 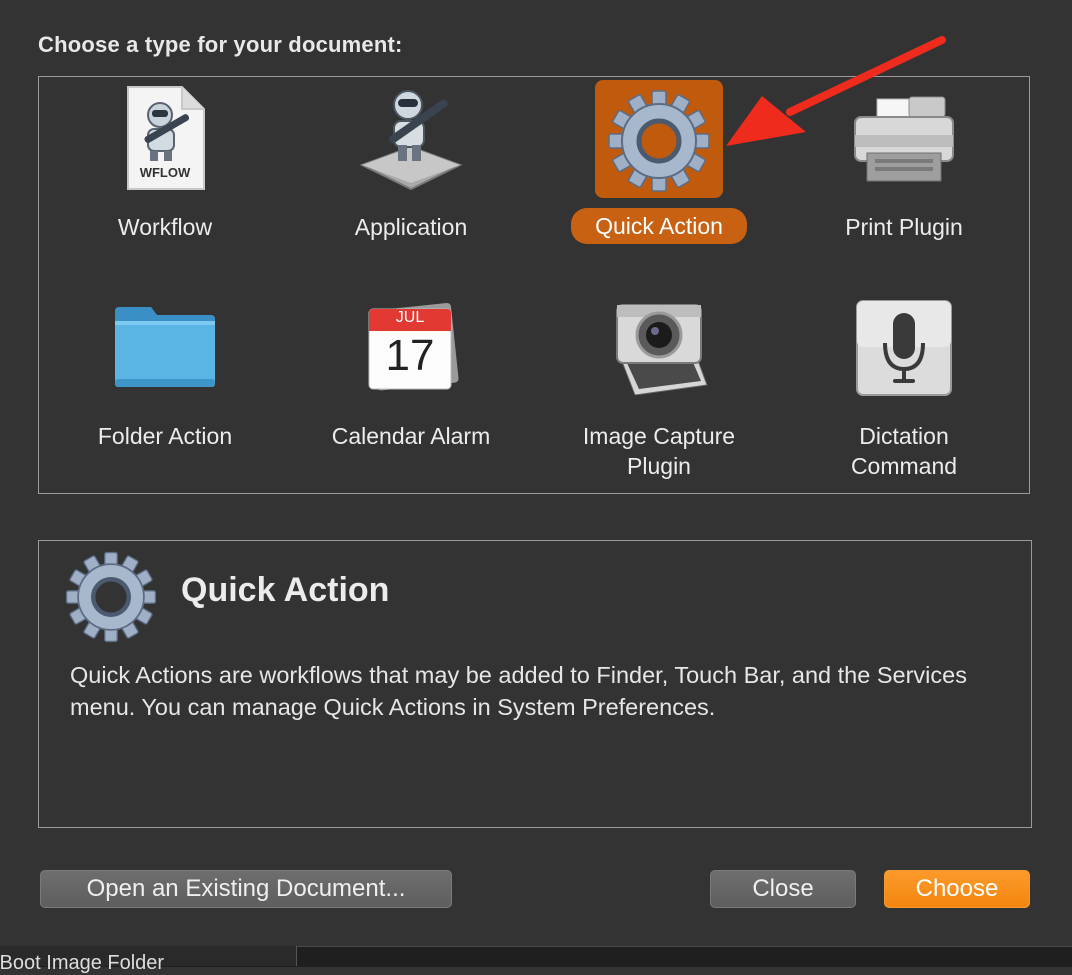 What do you see at coordinates (836, 91) in the screenshot?
I see `annotation-arrow-icon` at bounding box center [836, 91].